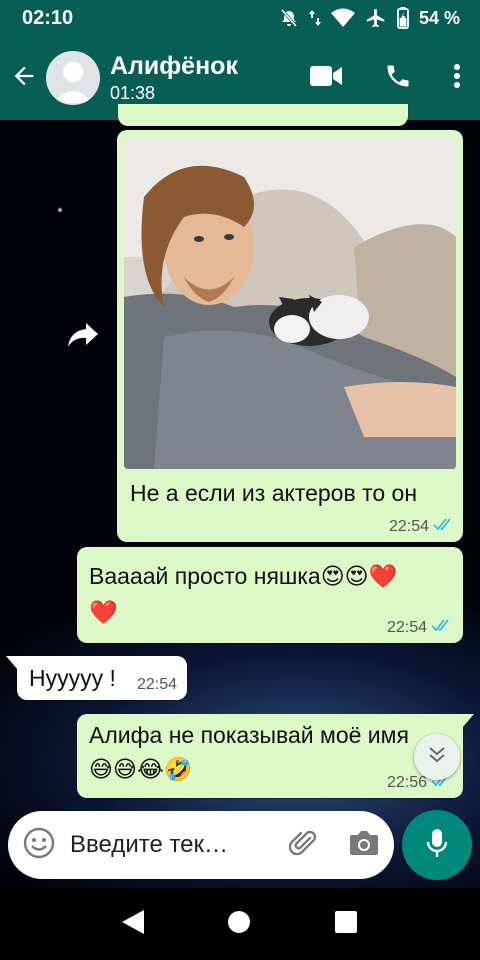  I want to click on emoji-button, so click(39, 845).